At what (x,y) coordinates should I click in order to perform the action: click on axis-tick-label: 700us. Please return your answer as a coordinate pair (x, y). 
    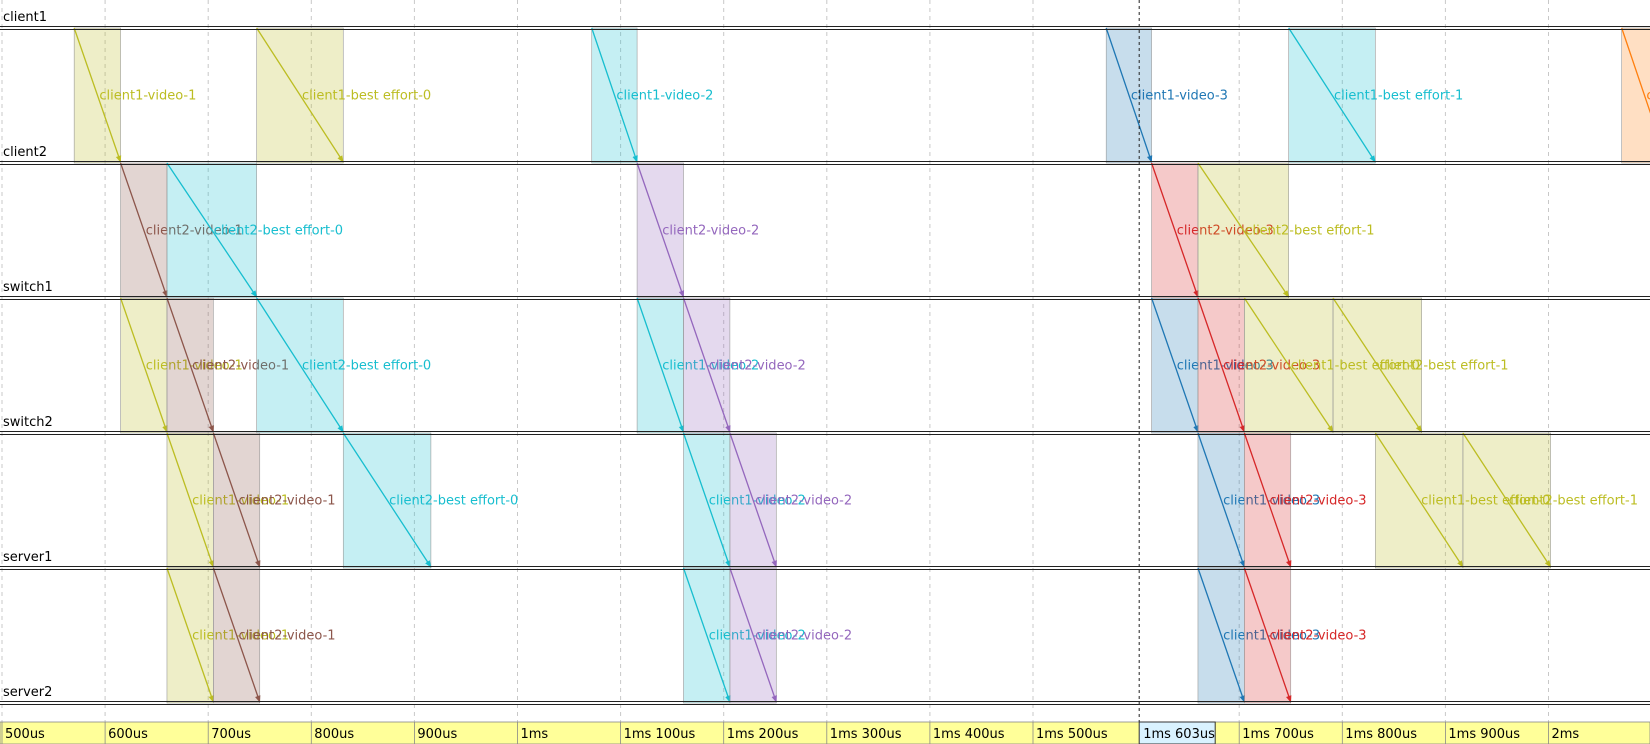
    Looking at the image, I should click on (231, 734).